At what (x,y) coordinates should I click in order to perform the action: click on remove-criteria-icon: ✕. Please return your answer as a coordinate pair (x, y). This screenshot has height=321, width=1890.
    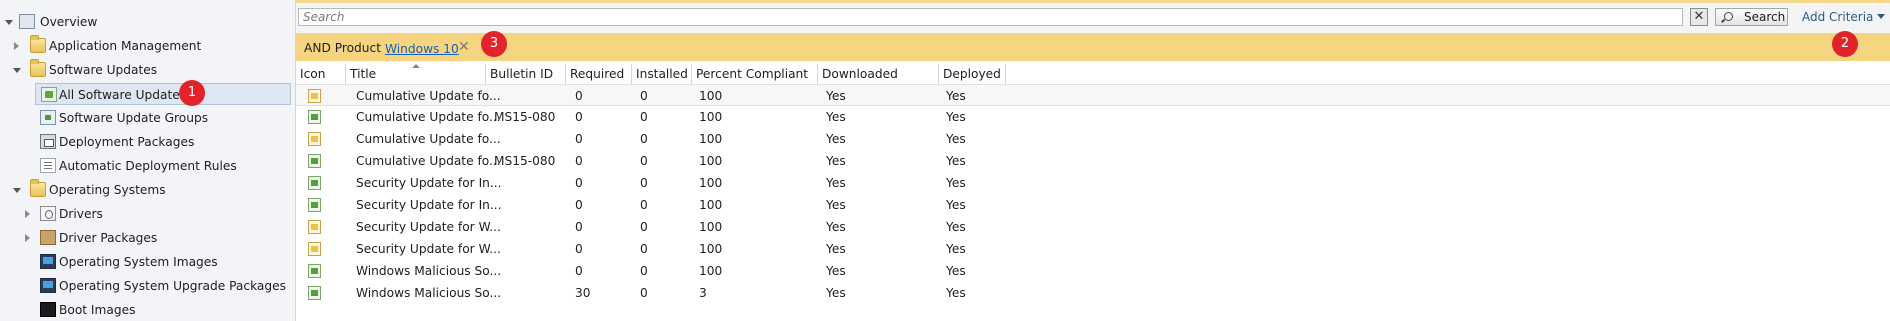
    Looking at the image, I should click on (464, 47).